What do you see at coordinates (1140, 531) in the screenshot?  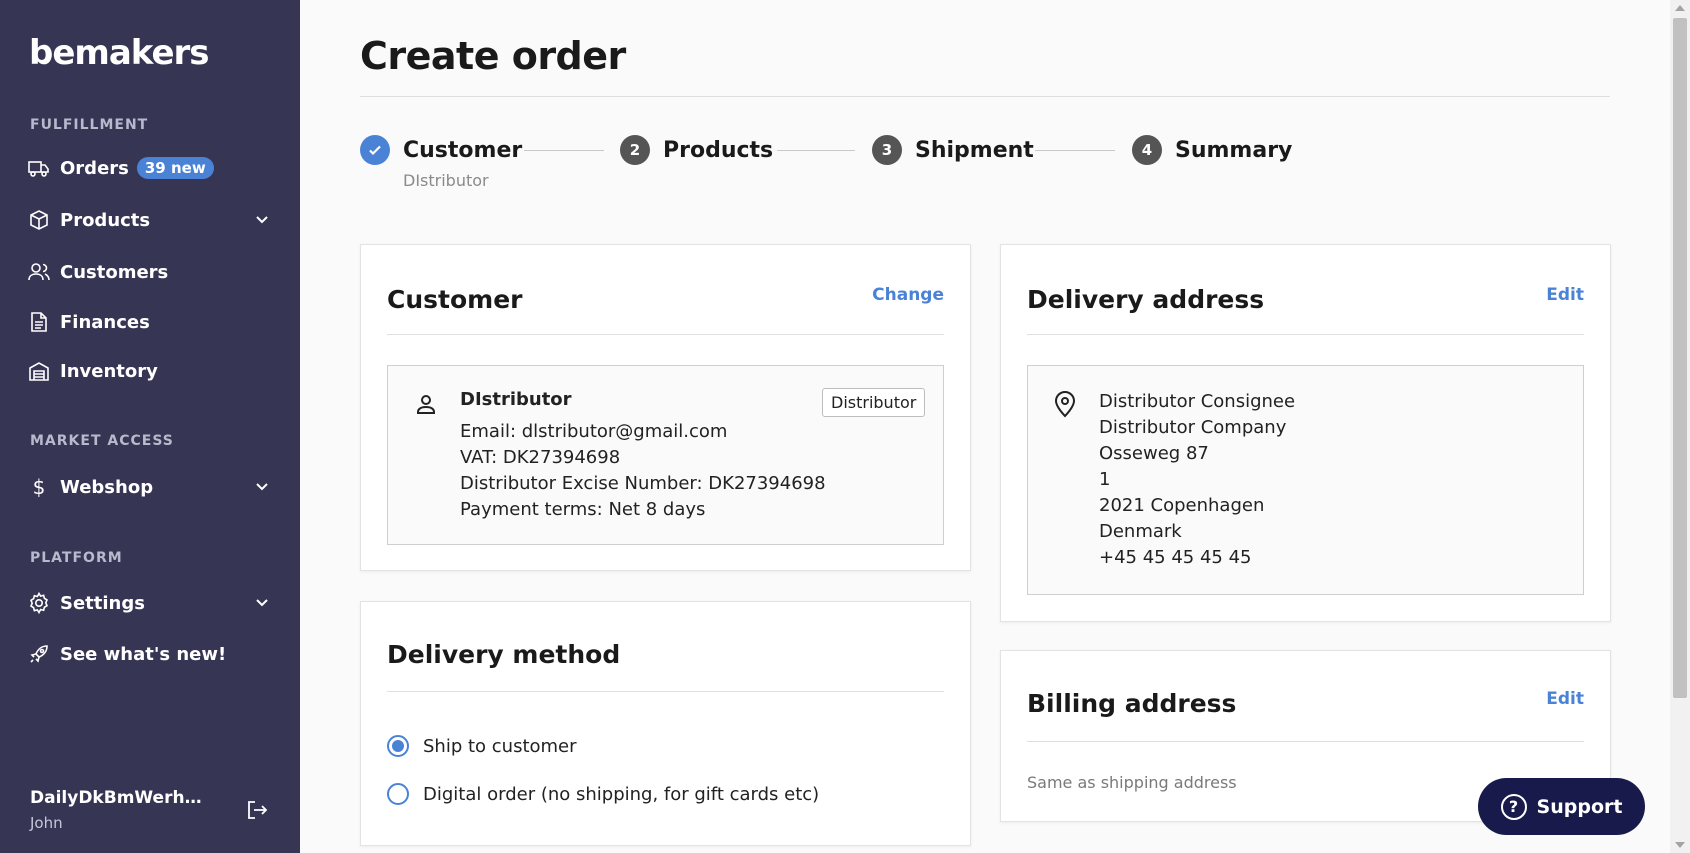 I see `address-line: Denmark` at bounding box center [1140, 531].